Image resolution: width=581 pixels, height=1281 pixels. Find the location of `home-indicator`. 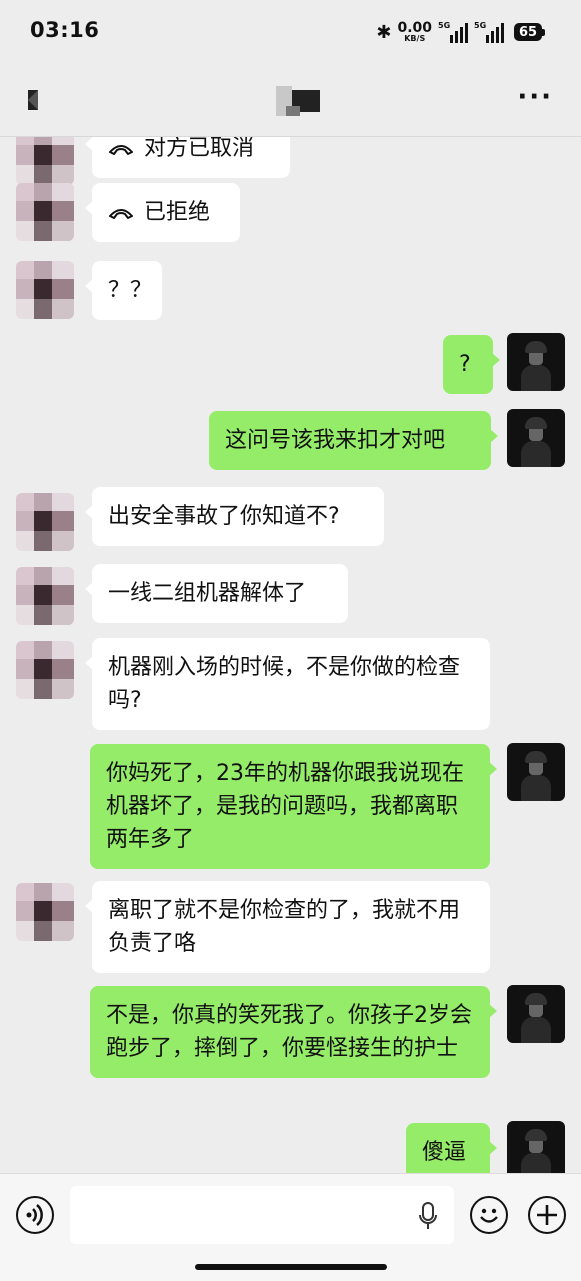

home-indicator is located at coordinates (291, 1267).